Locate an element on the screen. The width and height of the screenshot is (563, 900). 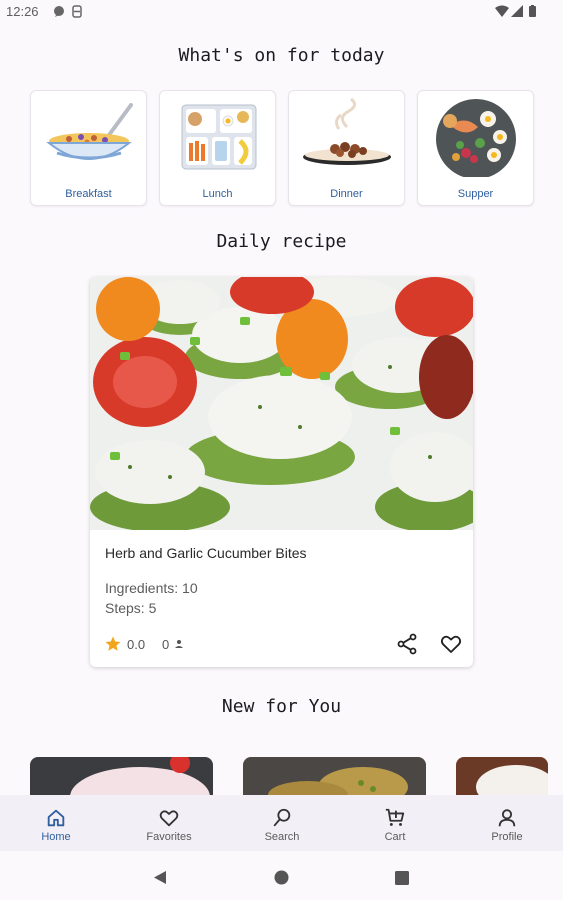
category-card-breakfast: Breakfast is located at coordinates (88, 148).